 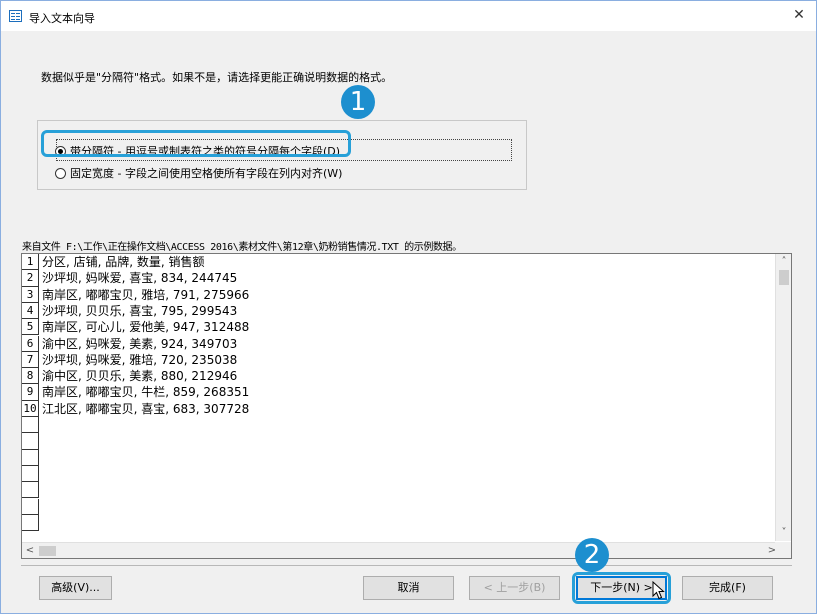 I want to click on back-button: < 上一步(B), so click(x=514, y=588).